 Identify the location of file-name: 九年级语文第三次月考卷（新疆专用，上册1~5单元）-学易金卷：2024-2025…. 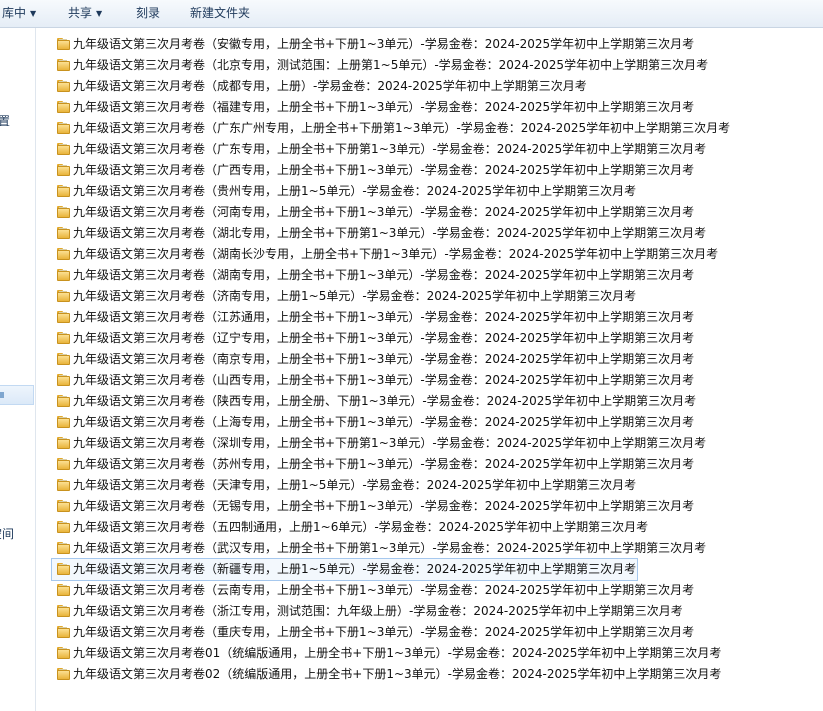
(355, 569).